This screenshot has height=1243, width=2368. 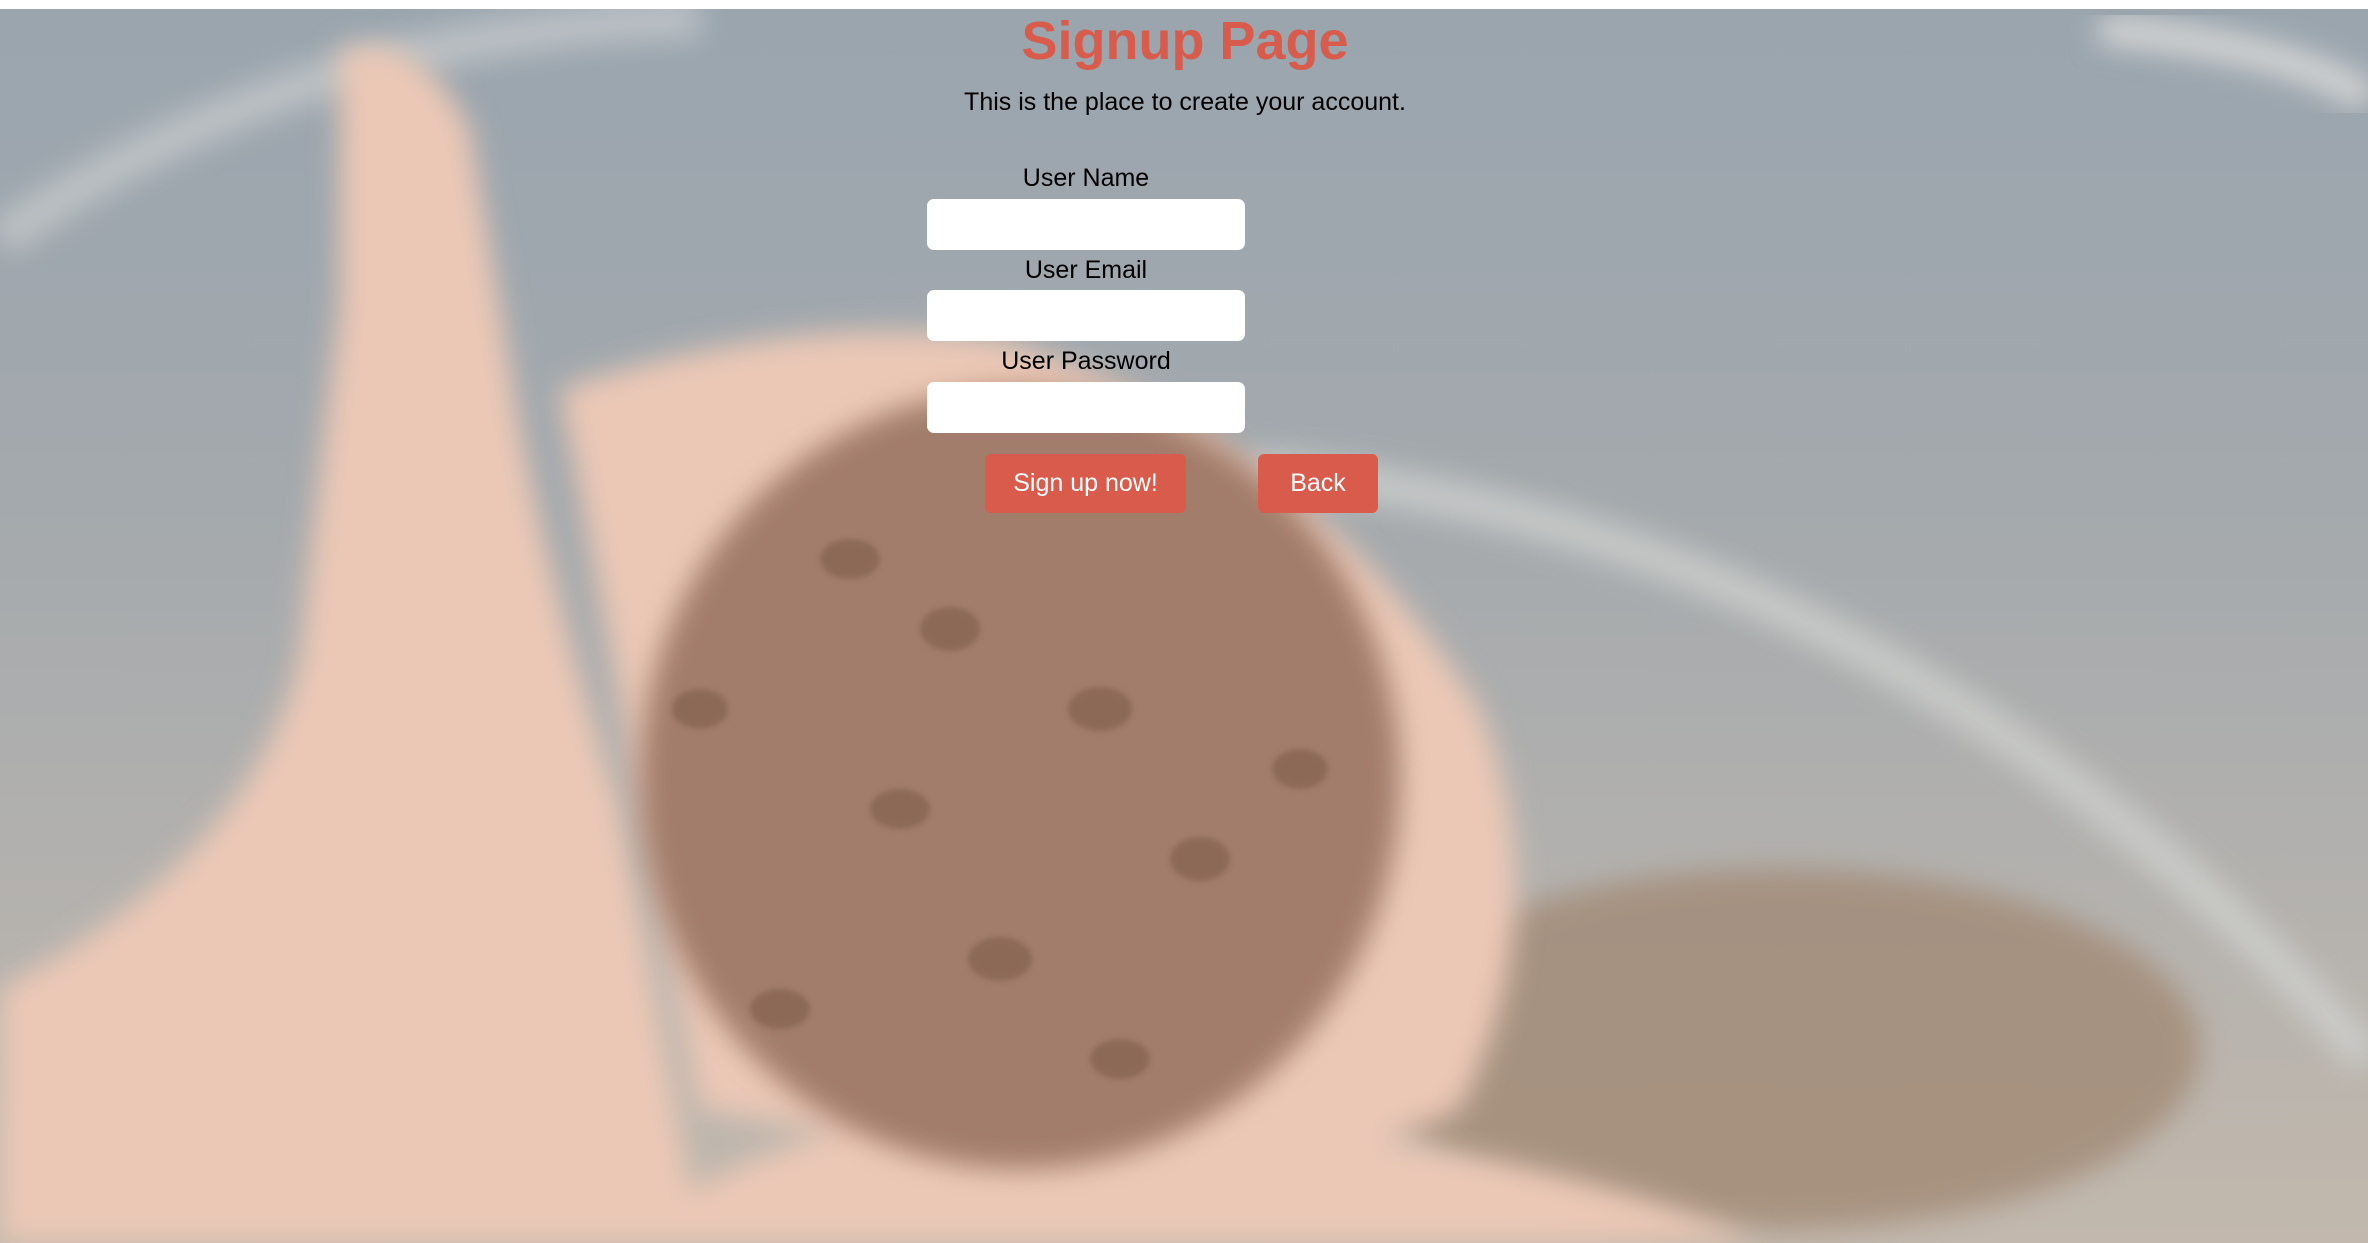 I want to click on username-input, so click(x=1086, y=224).